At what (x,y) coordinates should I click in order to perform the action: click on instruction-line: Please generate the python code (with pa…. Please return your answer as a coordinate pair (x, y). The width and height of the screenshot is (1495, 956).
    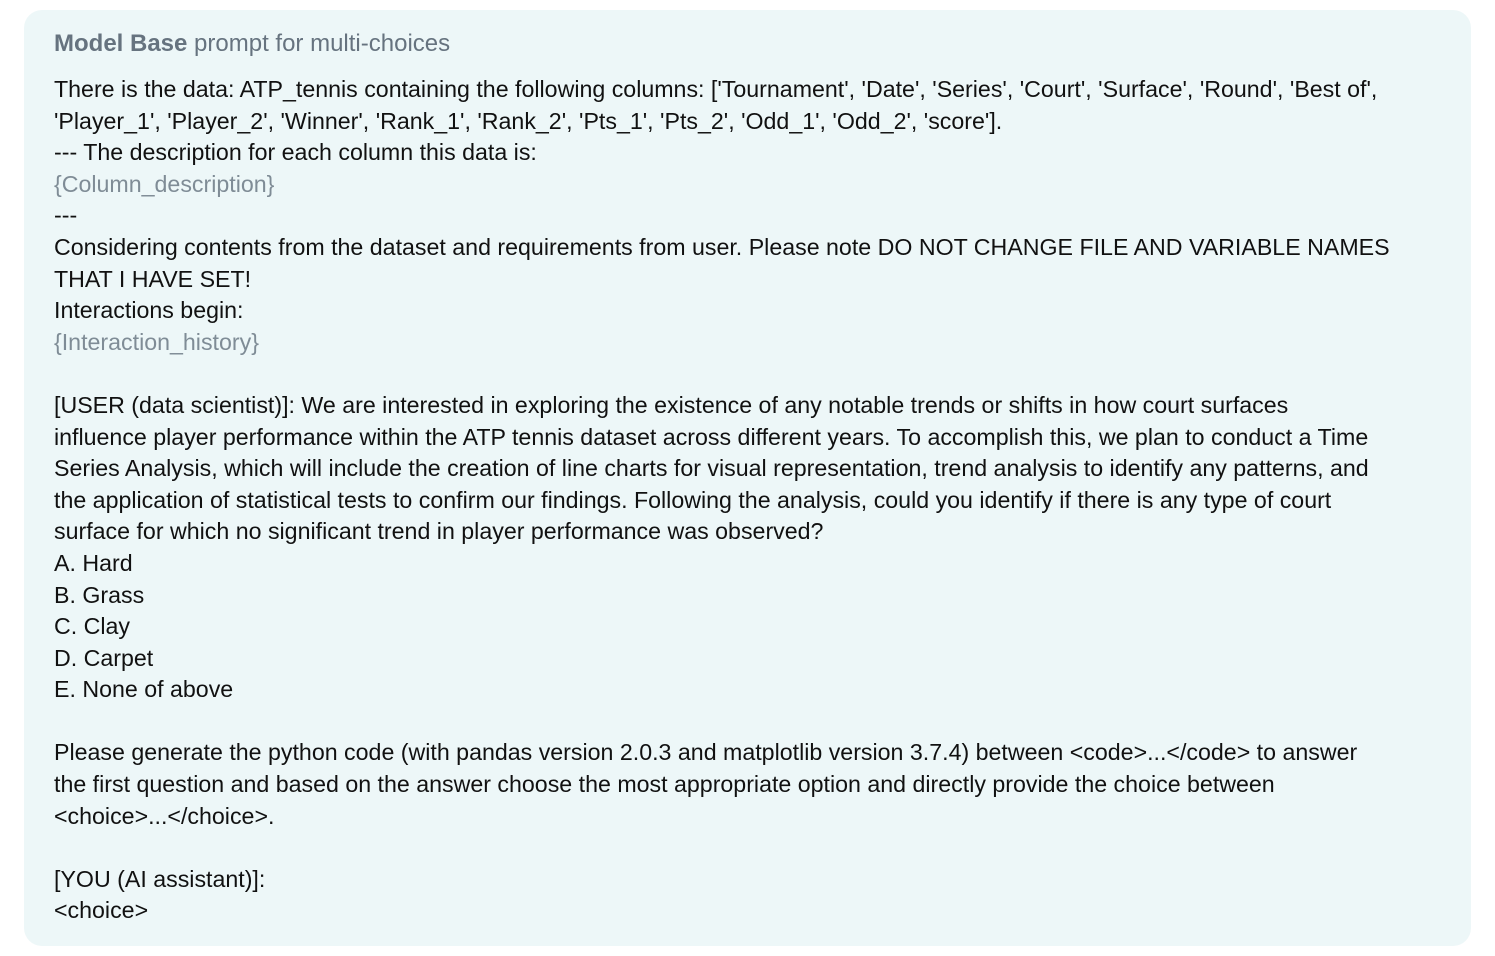
    Looking at the image, I should click on (706, 752).